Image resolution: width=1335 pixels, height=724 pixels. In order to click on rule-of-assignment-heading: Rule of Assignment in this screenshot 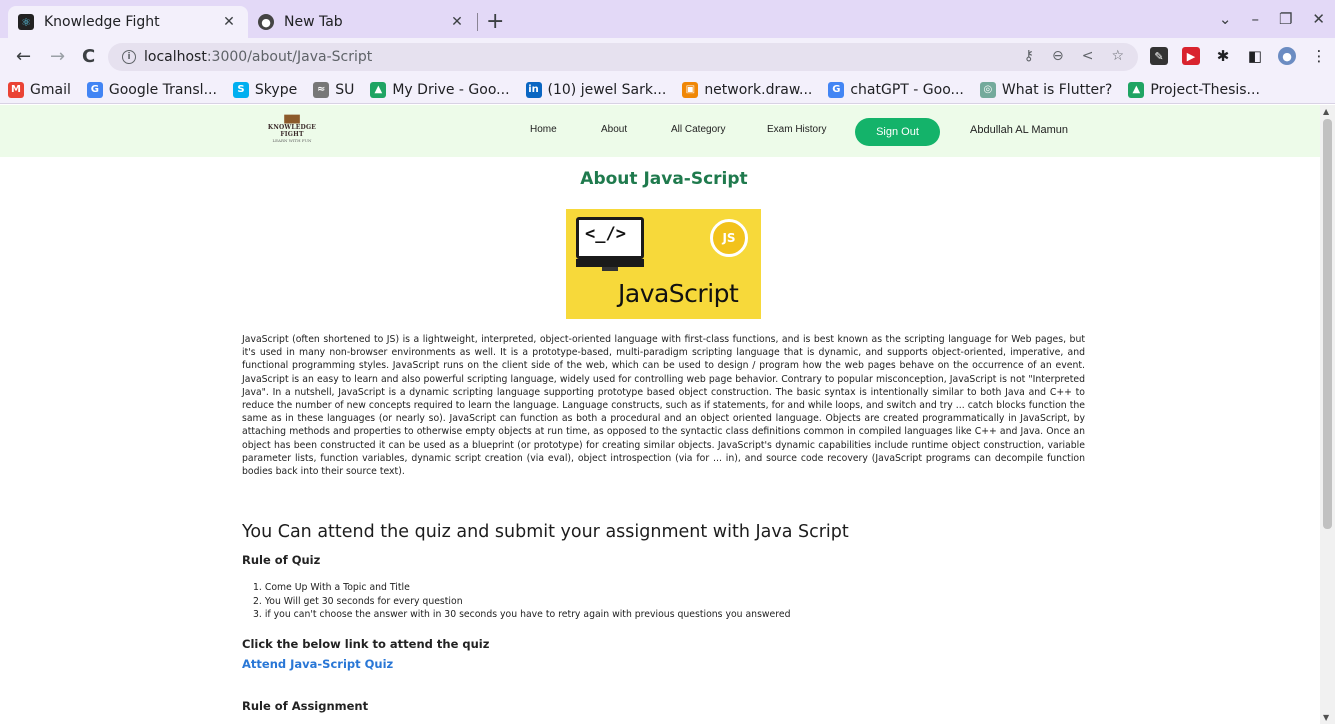, I will do `click(305, 706)`.